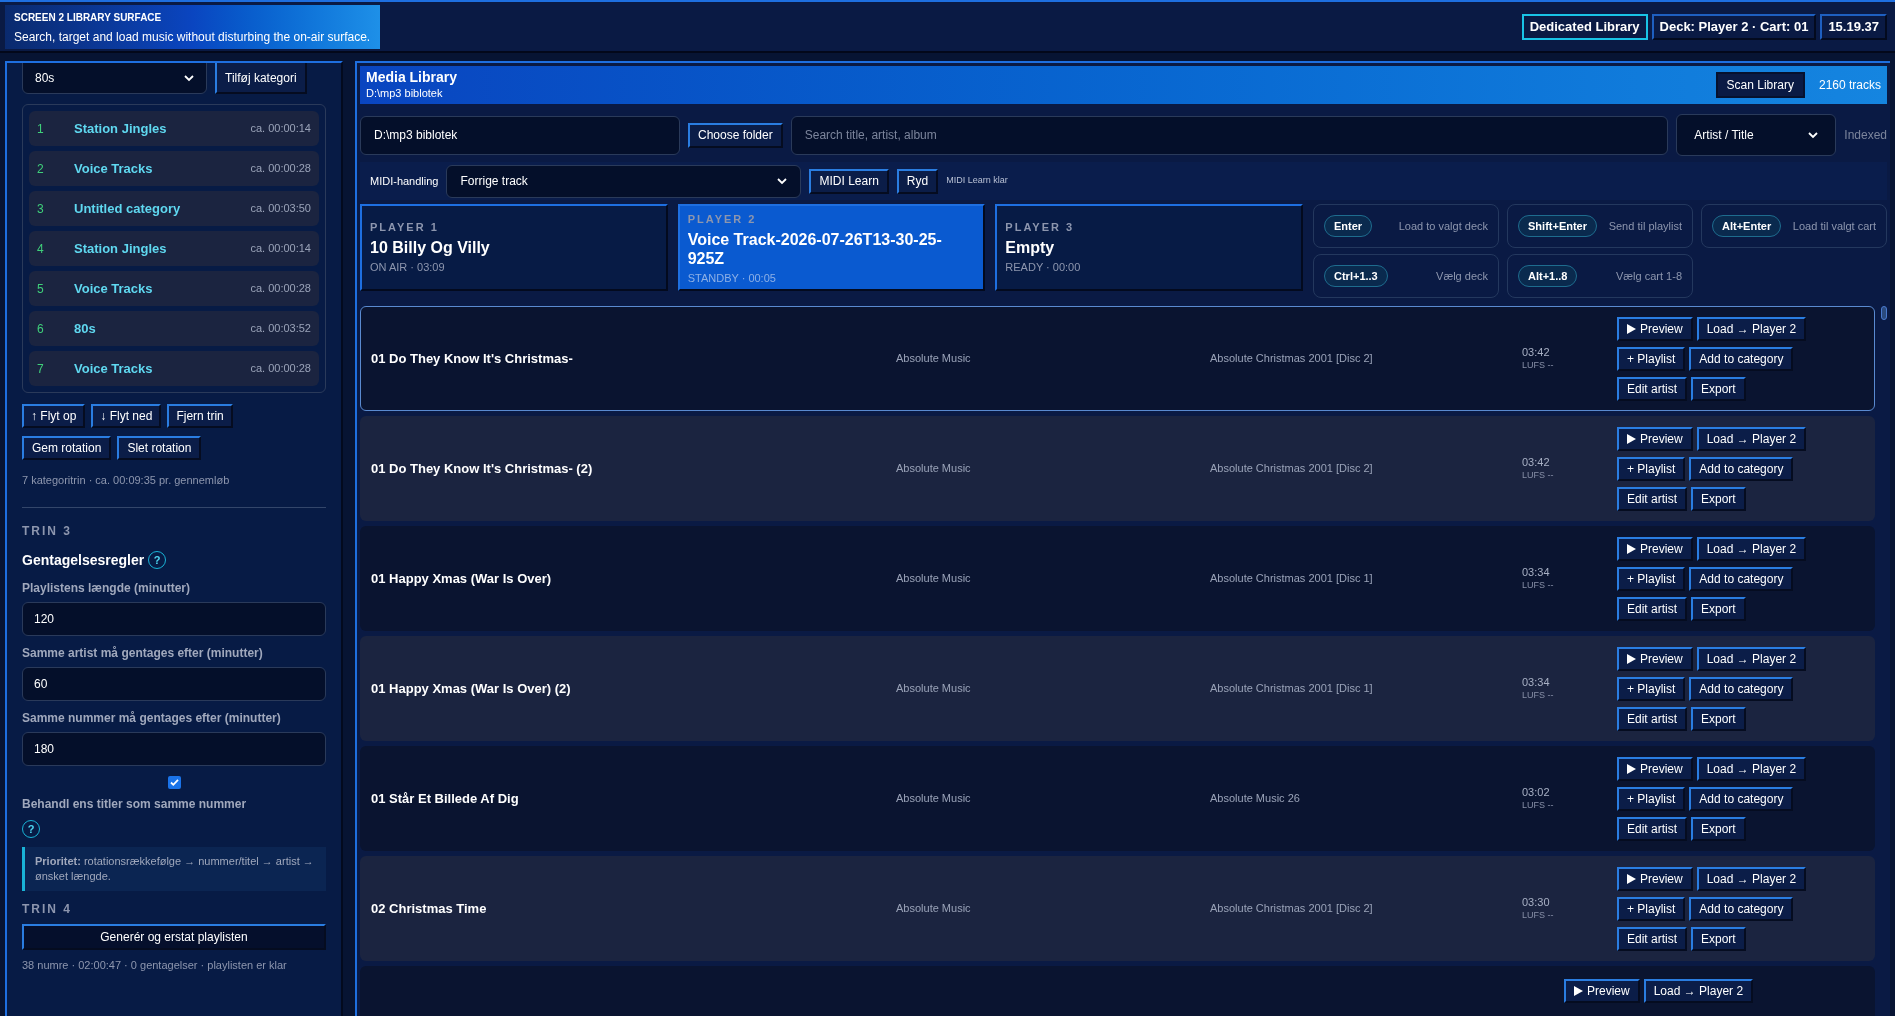  What do you see at coordinates (174, 368) in the screenshot?
I see `rotation-item: 7 Voice Tracks ca. 00:00:28` at bounding box center [174, 368].